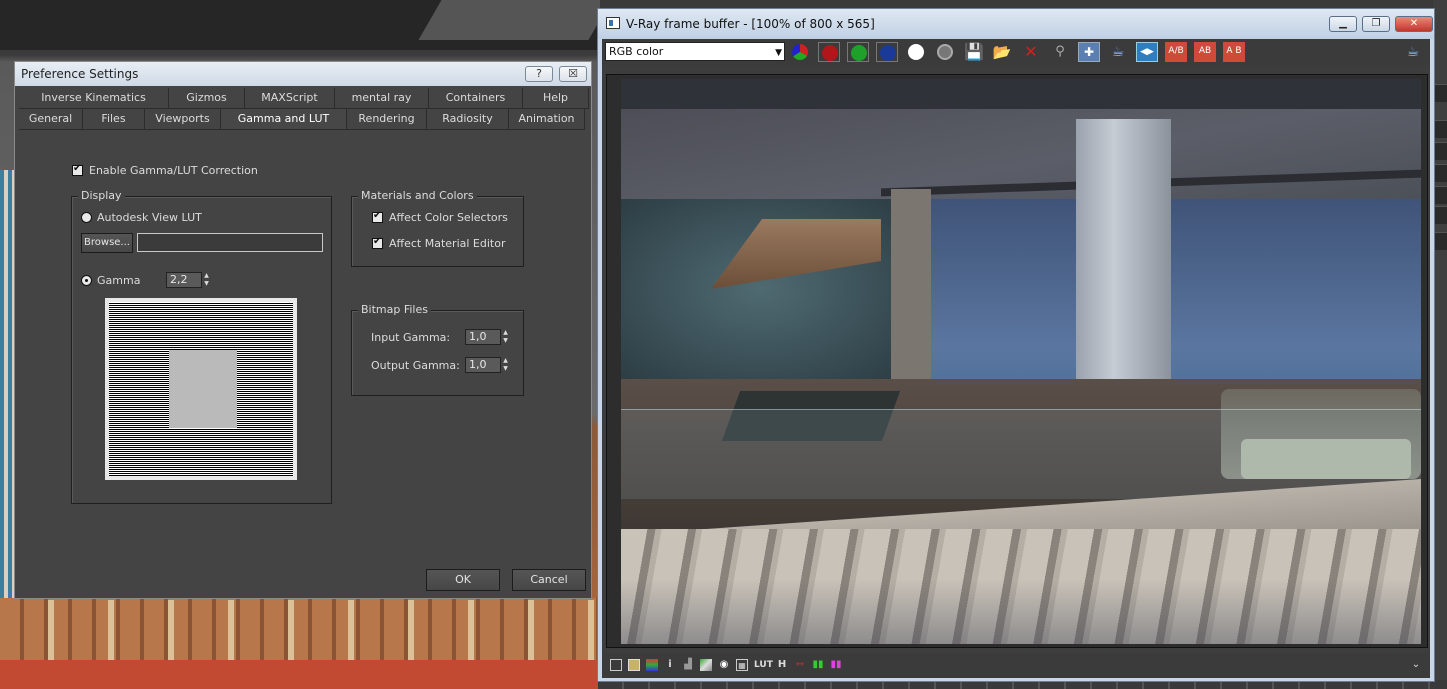 The width and height of the screenshot is (1447, 689). I want to click on clear-icon: ✕, so click(1031, 52).